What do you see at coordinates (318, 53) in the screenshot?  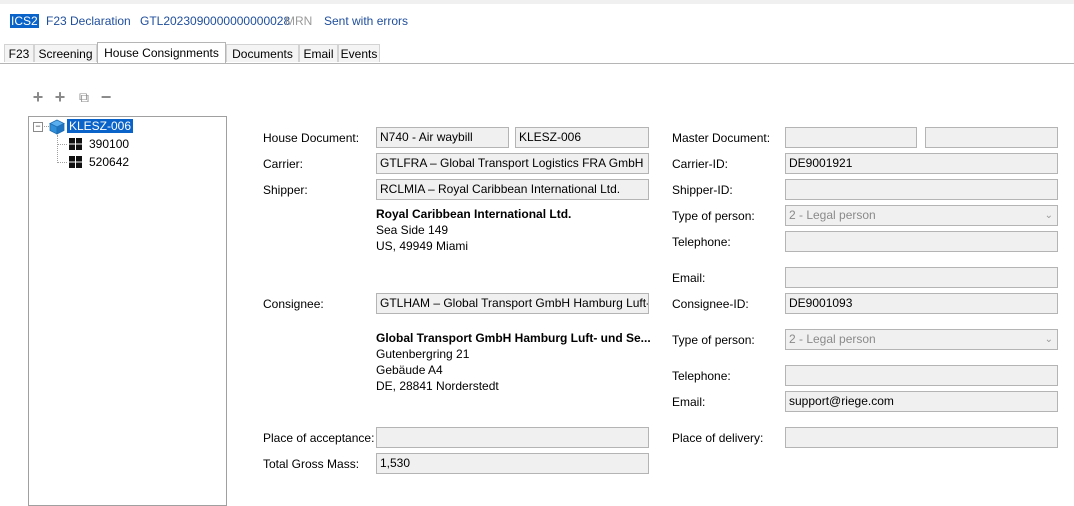 I see `tab-email: Email` at bounding box center [318, 53].